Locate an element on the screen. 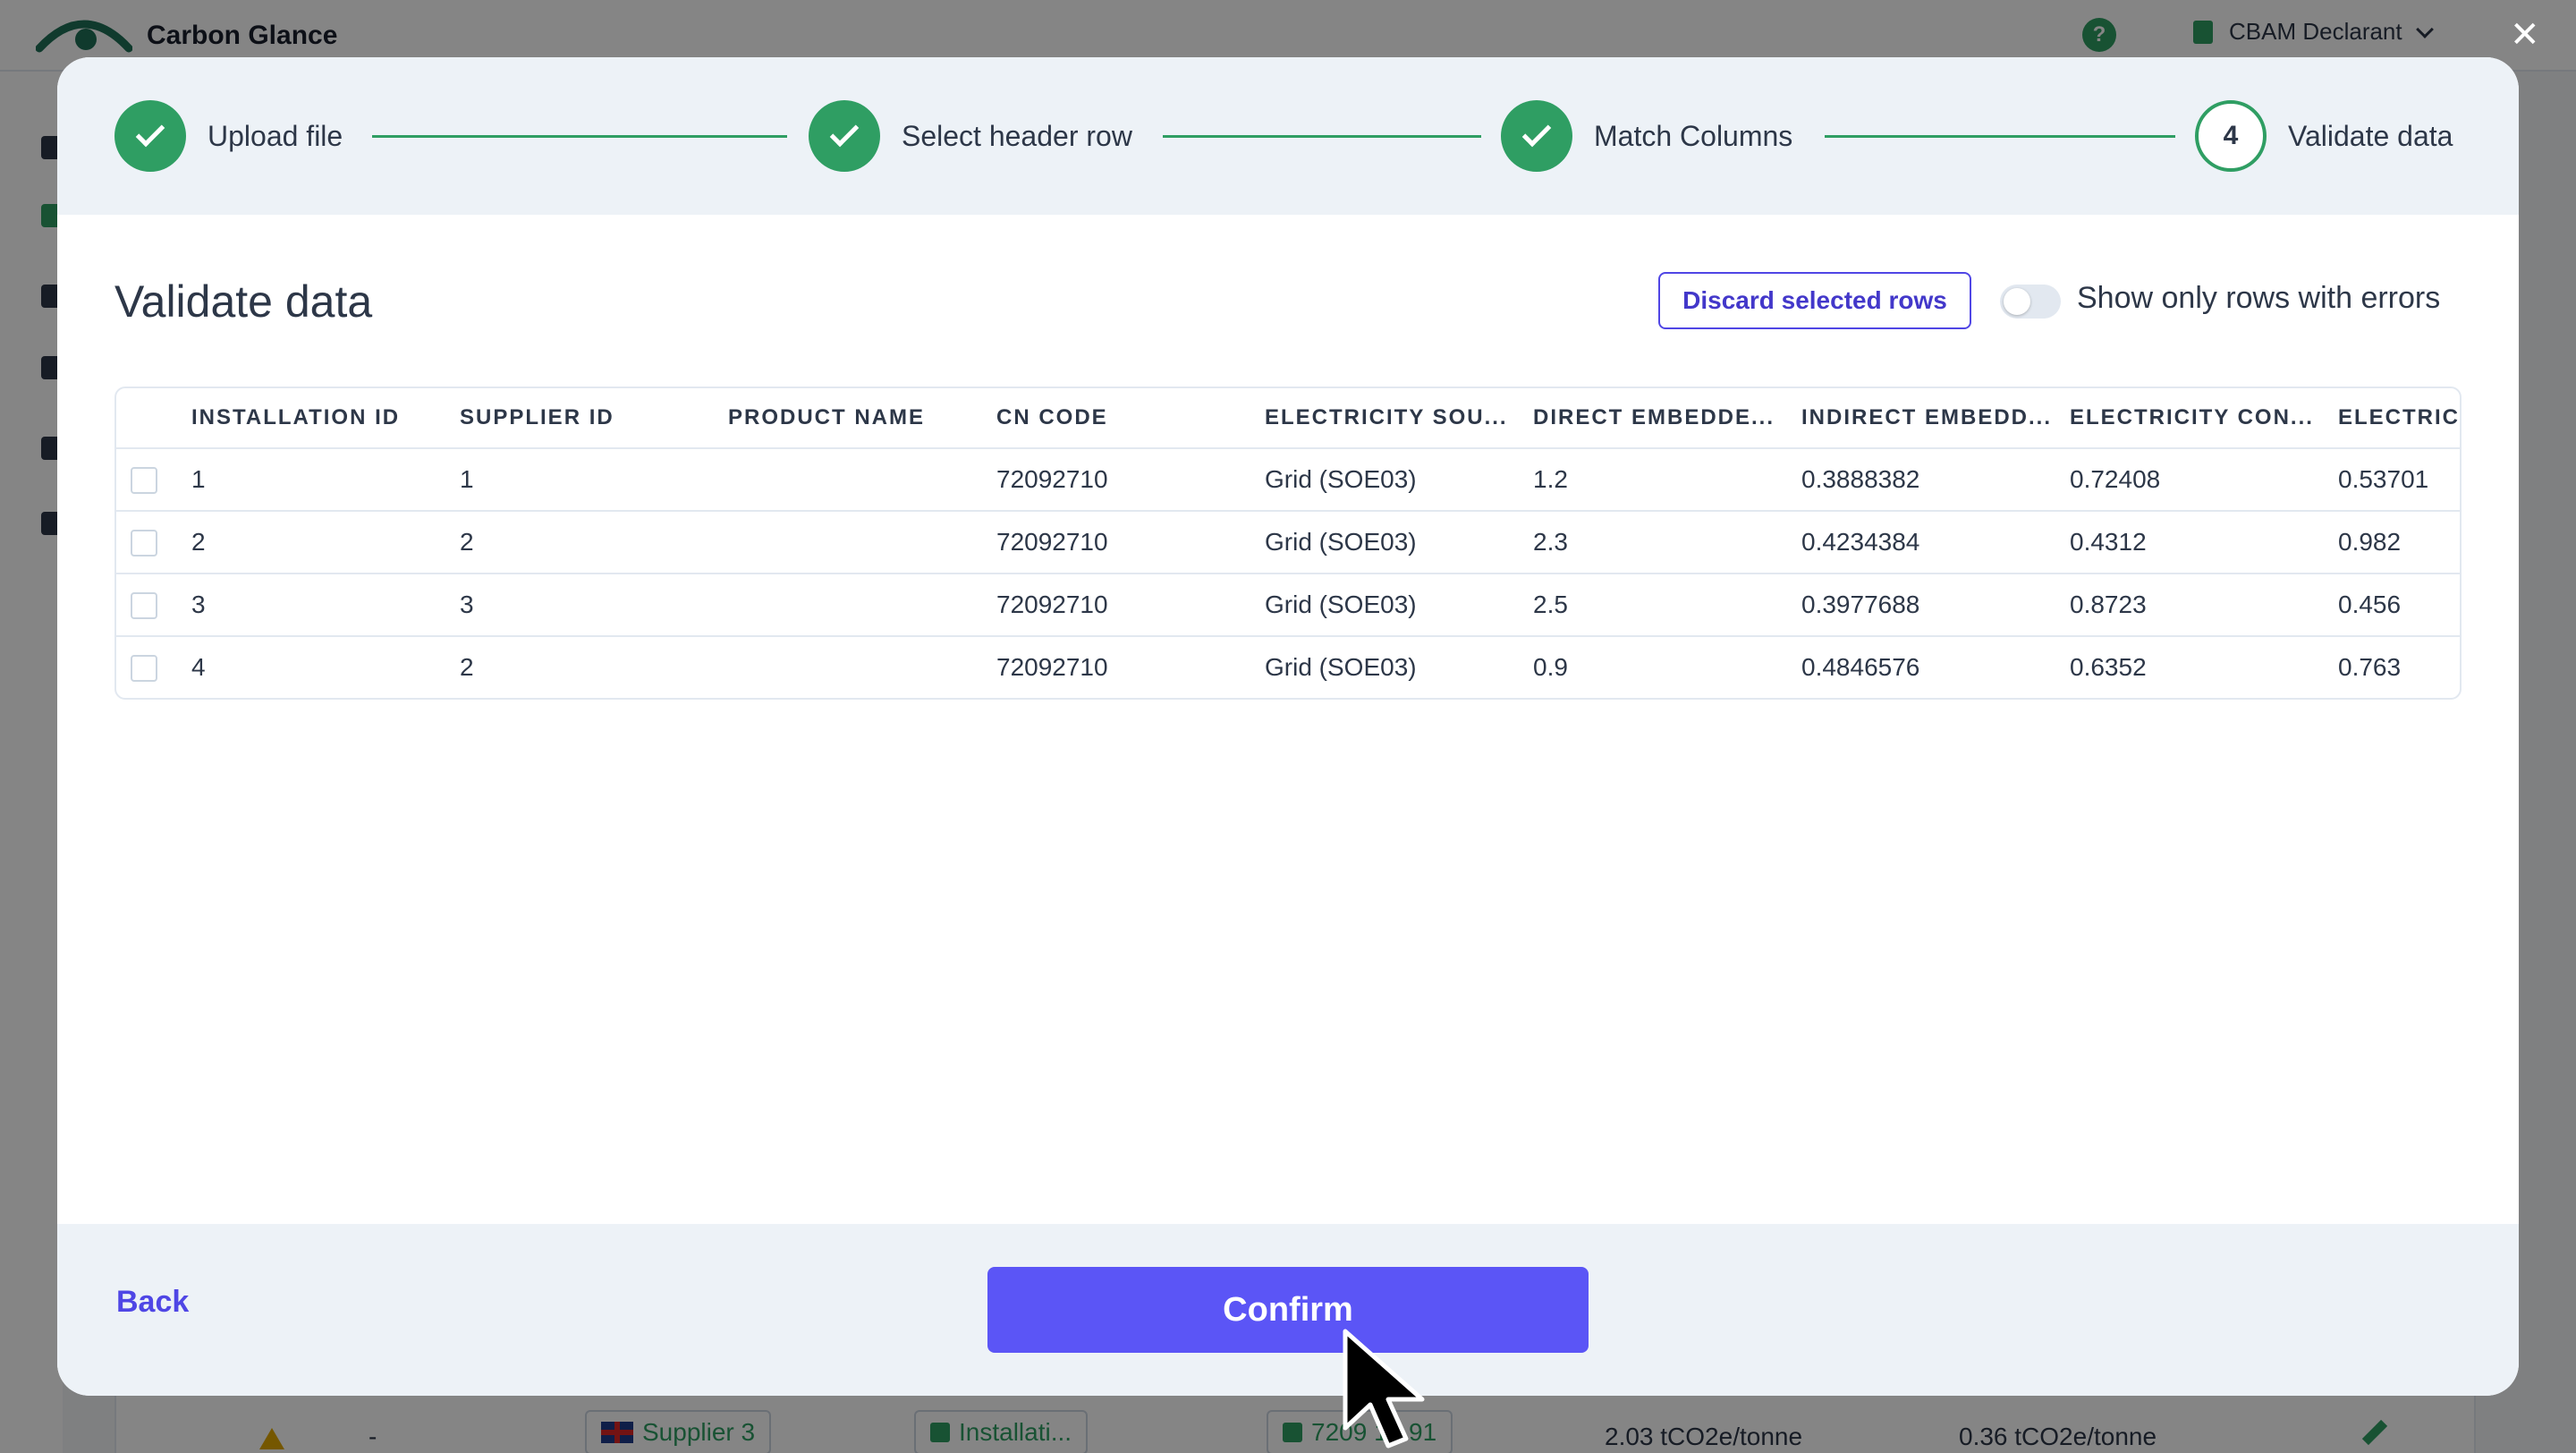 The height and width of the screenshot is (1453, 2576). cell-supplier-id: 3 is located at coordinates (589, 604).